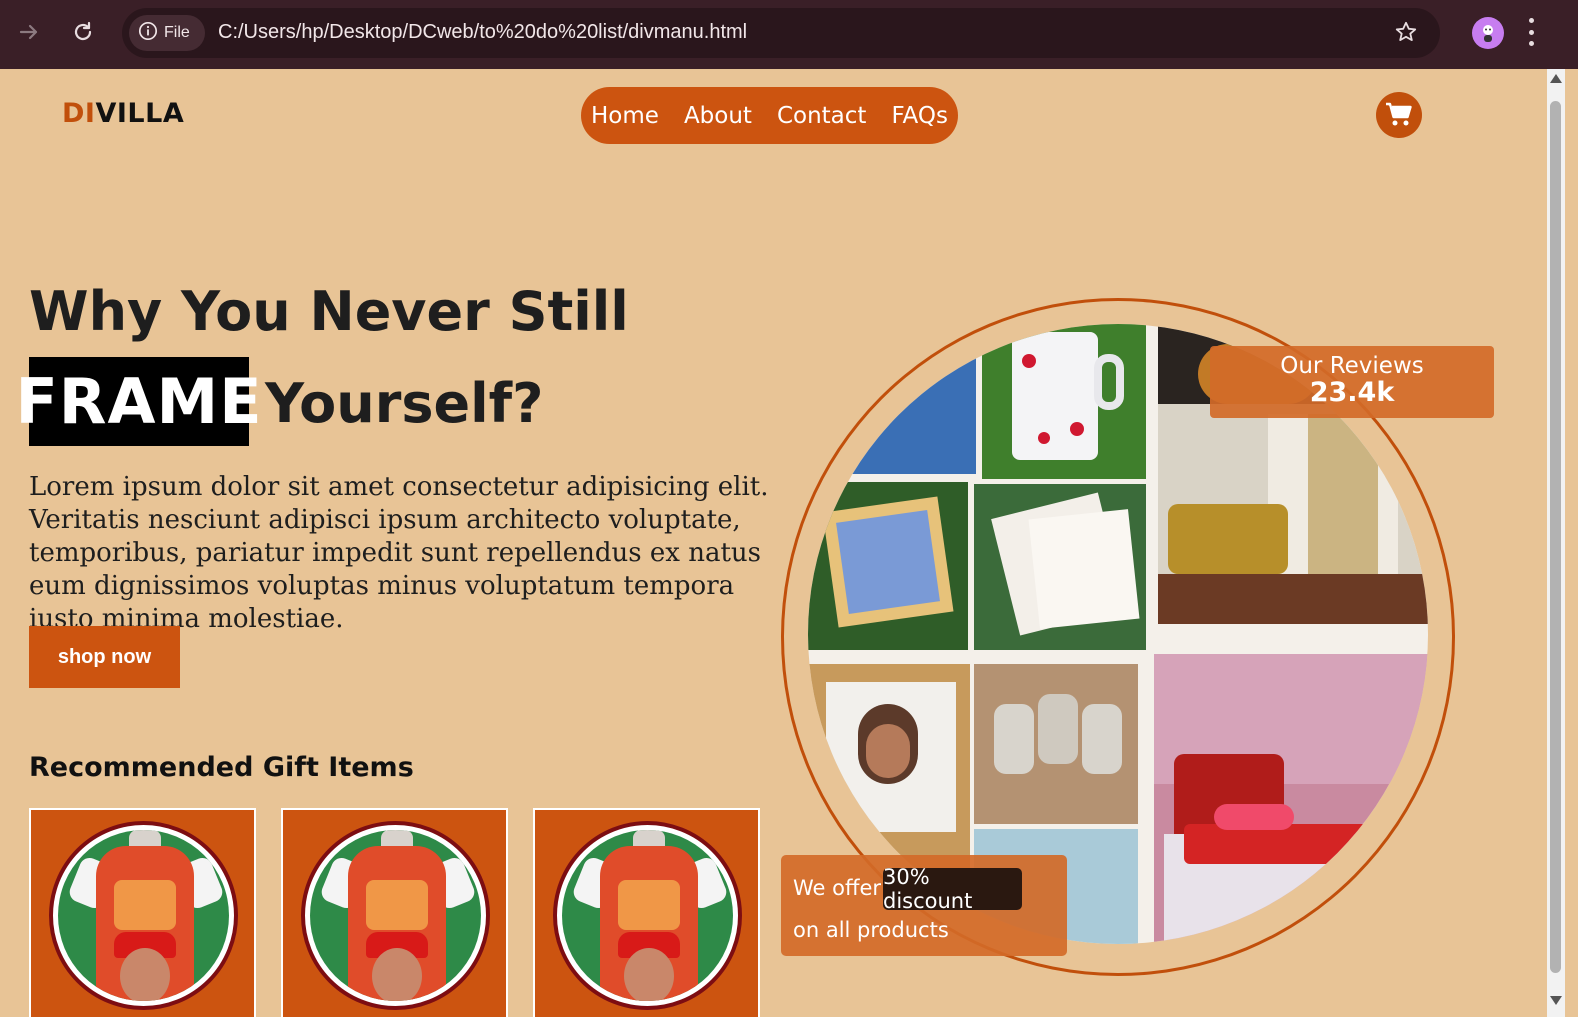  What do you see at coordinates (718, 116) in the screenshot?
I see `nav-about: About` at bounding box center [718, 116].